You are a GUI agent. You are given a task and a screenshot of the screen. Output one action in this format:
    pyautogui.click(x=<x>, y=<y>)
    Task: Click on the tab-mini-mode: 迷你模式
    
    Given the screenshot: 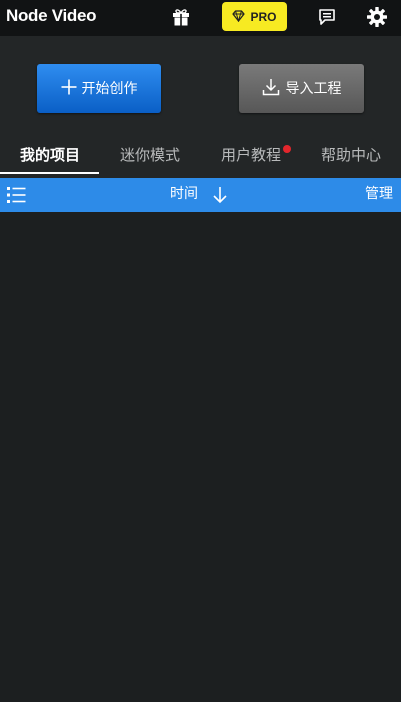 What is the action you would take?
    pyautogui.click(x=150, y=158)
    